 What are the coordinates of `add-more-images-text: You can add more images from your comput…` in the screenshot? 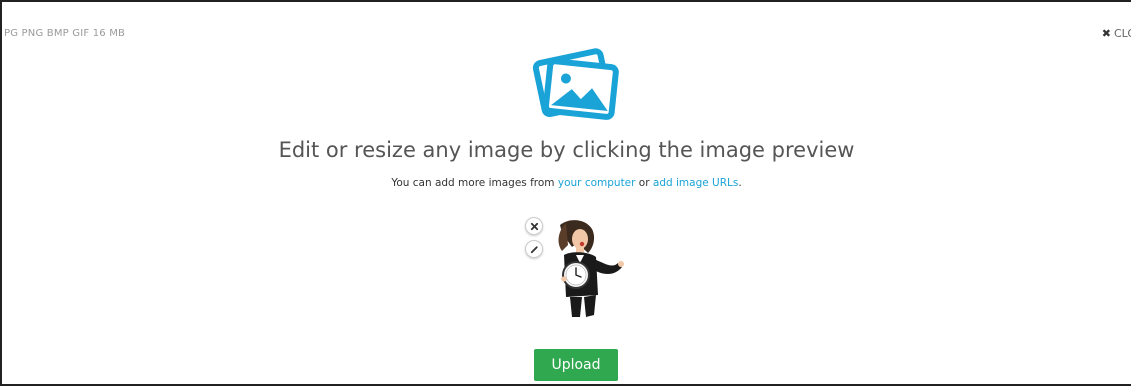 It's located at (566, 183).